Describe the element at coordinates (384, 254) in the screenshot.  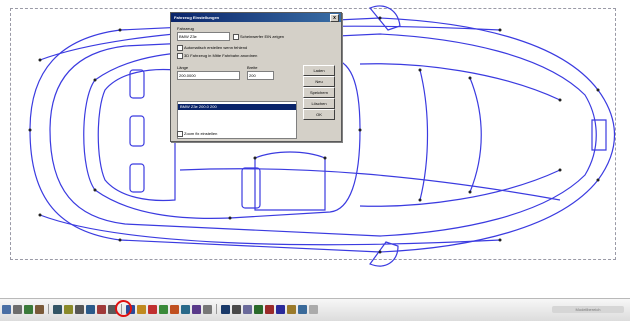
I see `mirror-bottom` at that location.